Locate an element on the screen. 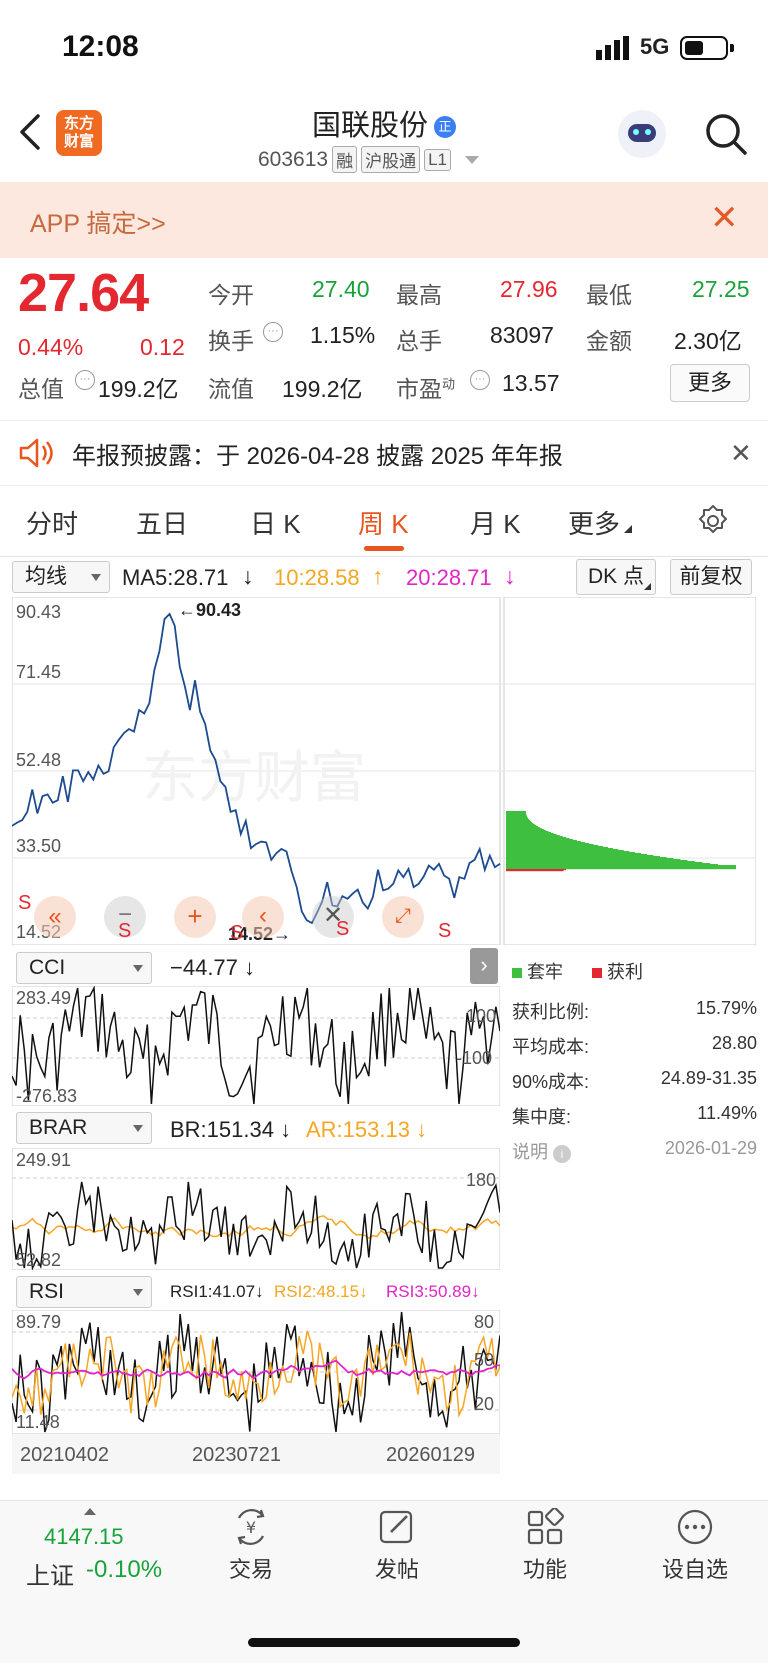 Image resolution: width=768 pixels, height=1663 pixels. ma20-down-arrow: ↓ is located at coordinates (510, 576).